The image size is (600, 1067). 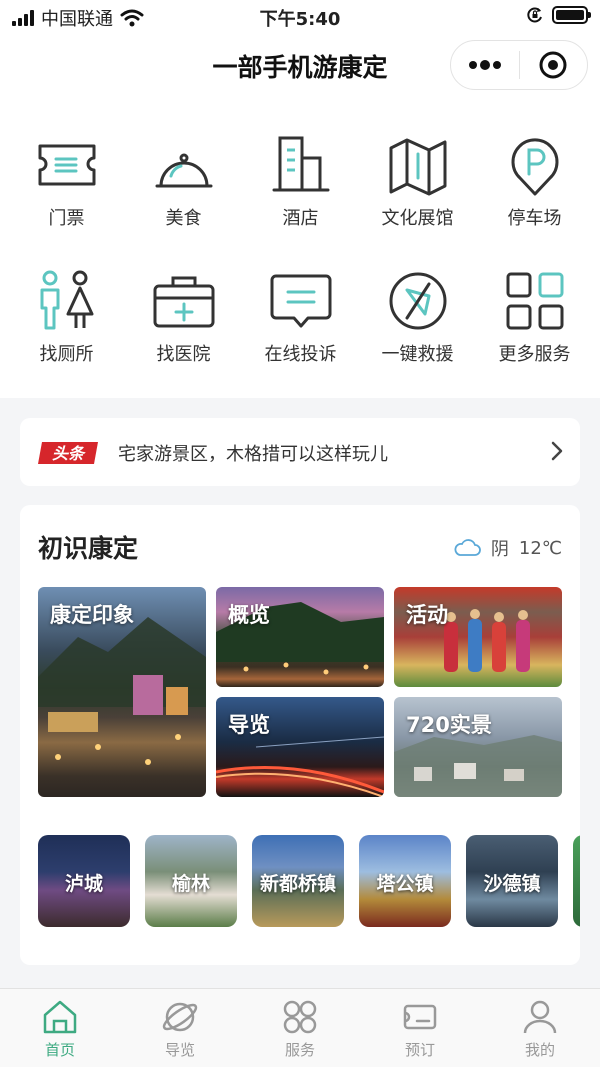 What do you see at coordinates (419, 1050) in the screenshot?
I see `tab-label: 预订` at bounding box center [419, 1050].